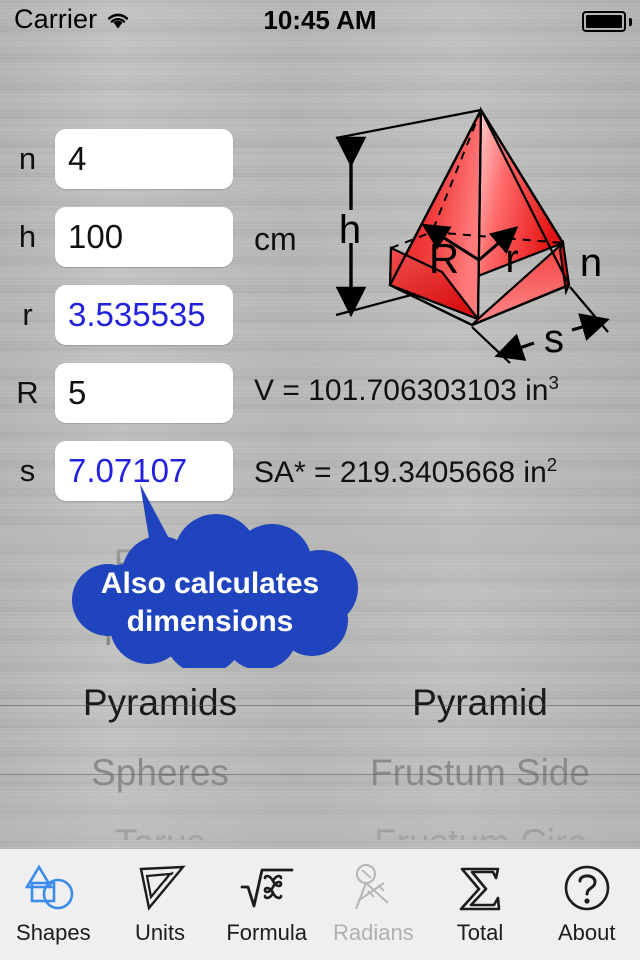 This screenshot has width=640, height=960. What do you see at coordinates (267, 932) in the screenshot?
I see `tab-label-formula: Formula` at bounding box center [267, 932].